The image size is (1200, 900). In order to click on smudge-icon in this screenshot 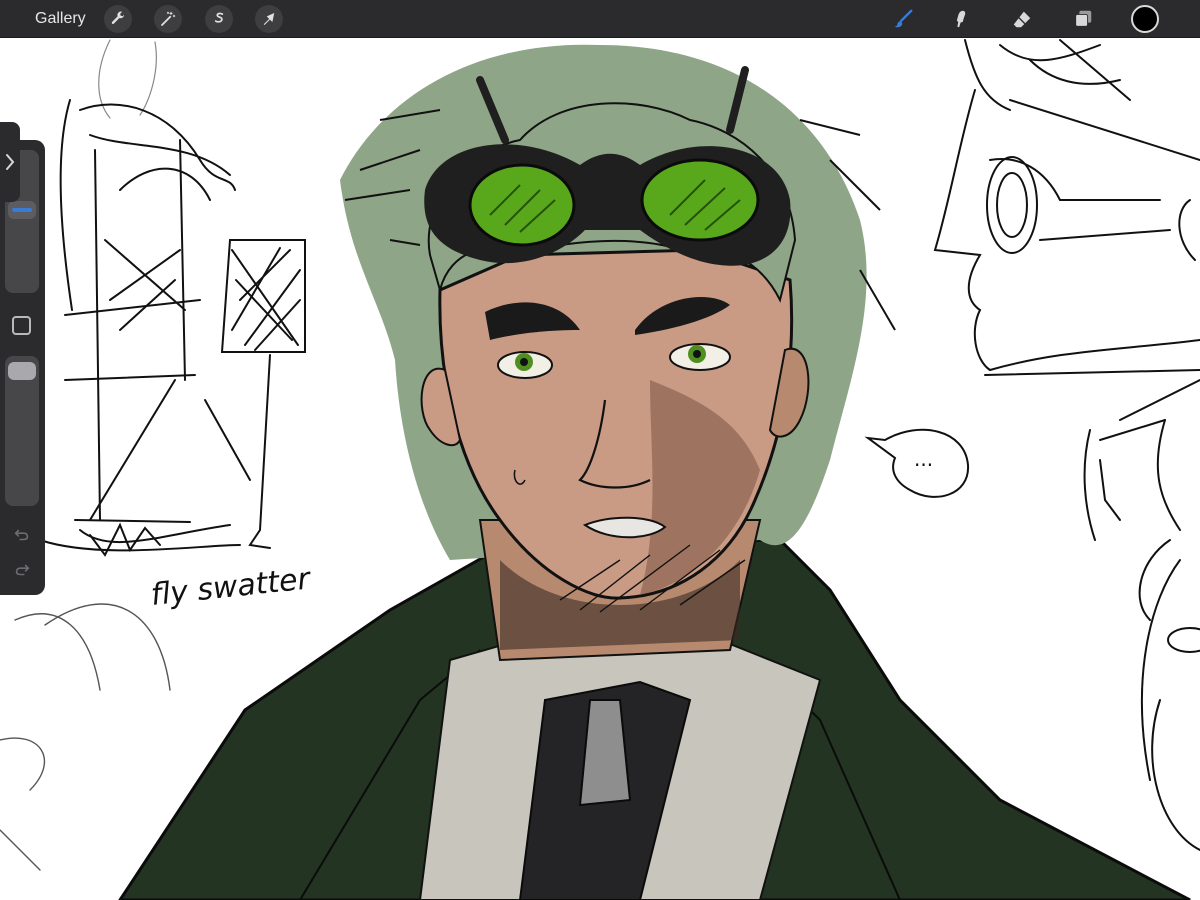, I will do `click(961, 19)`.